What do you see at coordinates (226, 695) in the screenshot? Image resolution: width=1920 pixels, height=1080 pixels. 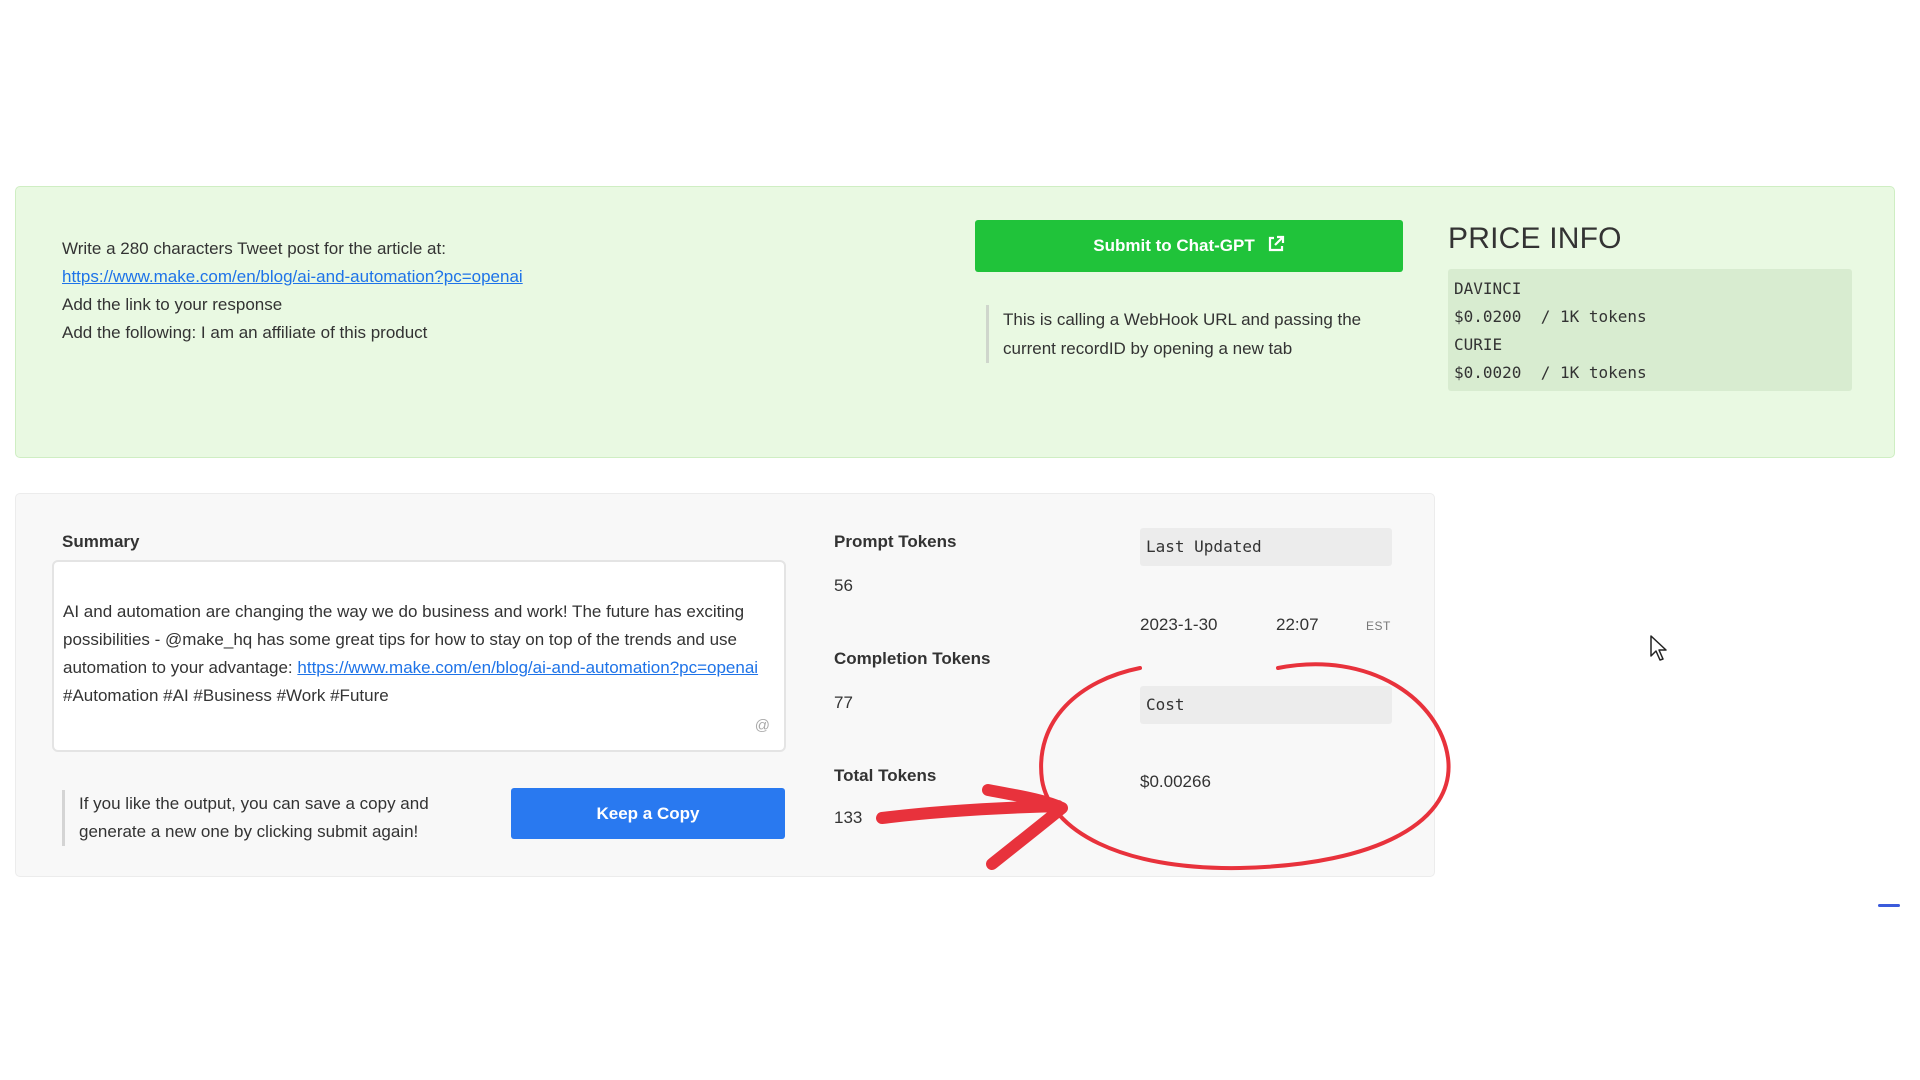 I see `summary-text-after: #Automation #AI #Business #Work #Future` at bounding box center [226, 695].